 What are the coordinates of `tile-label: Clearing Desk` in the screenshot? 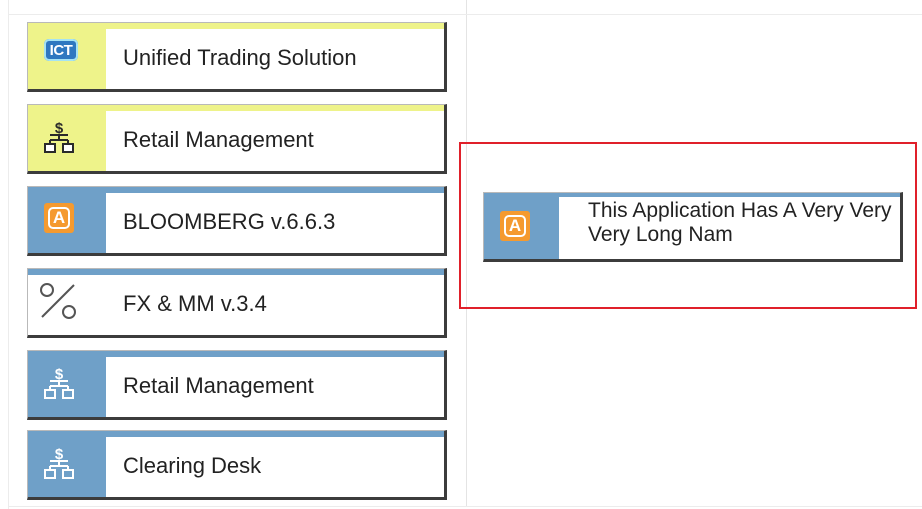 It's located at (192, 465).